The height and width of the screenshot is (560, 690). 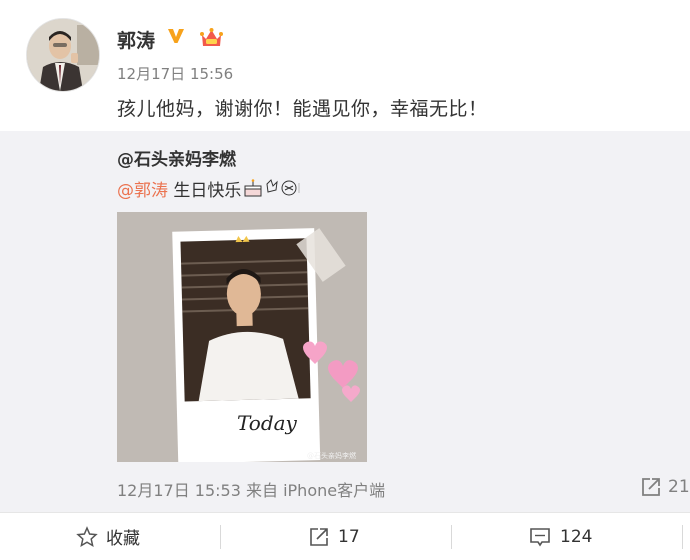 What do you see at coordinates (540, 536) in the screenshot?
I see `comment-icon` at bounding box center [540, 536].